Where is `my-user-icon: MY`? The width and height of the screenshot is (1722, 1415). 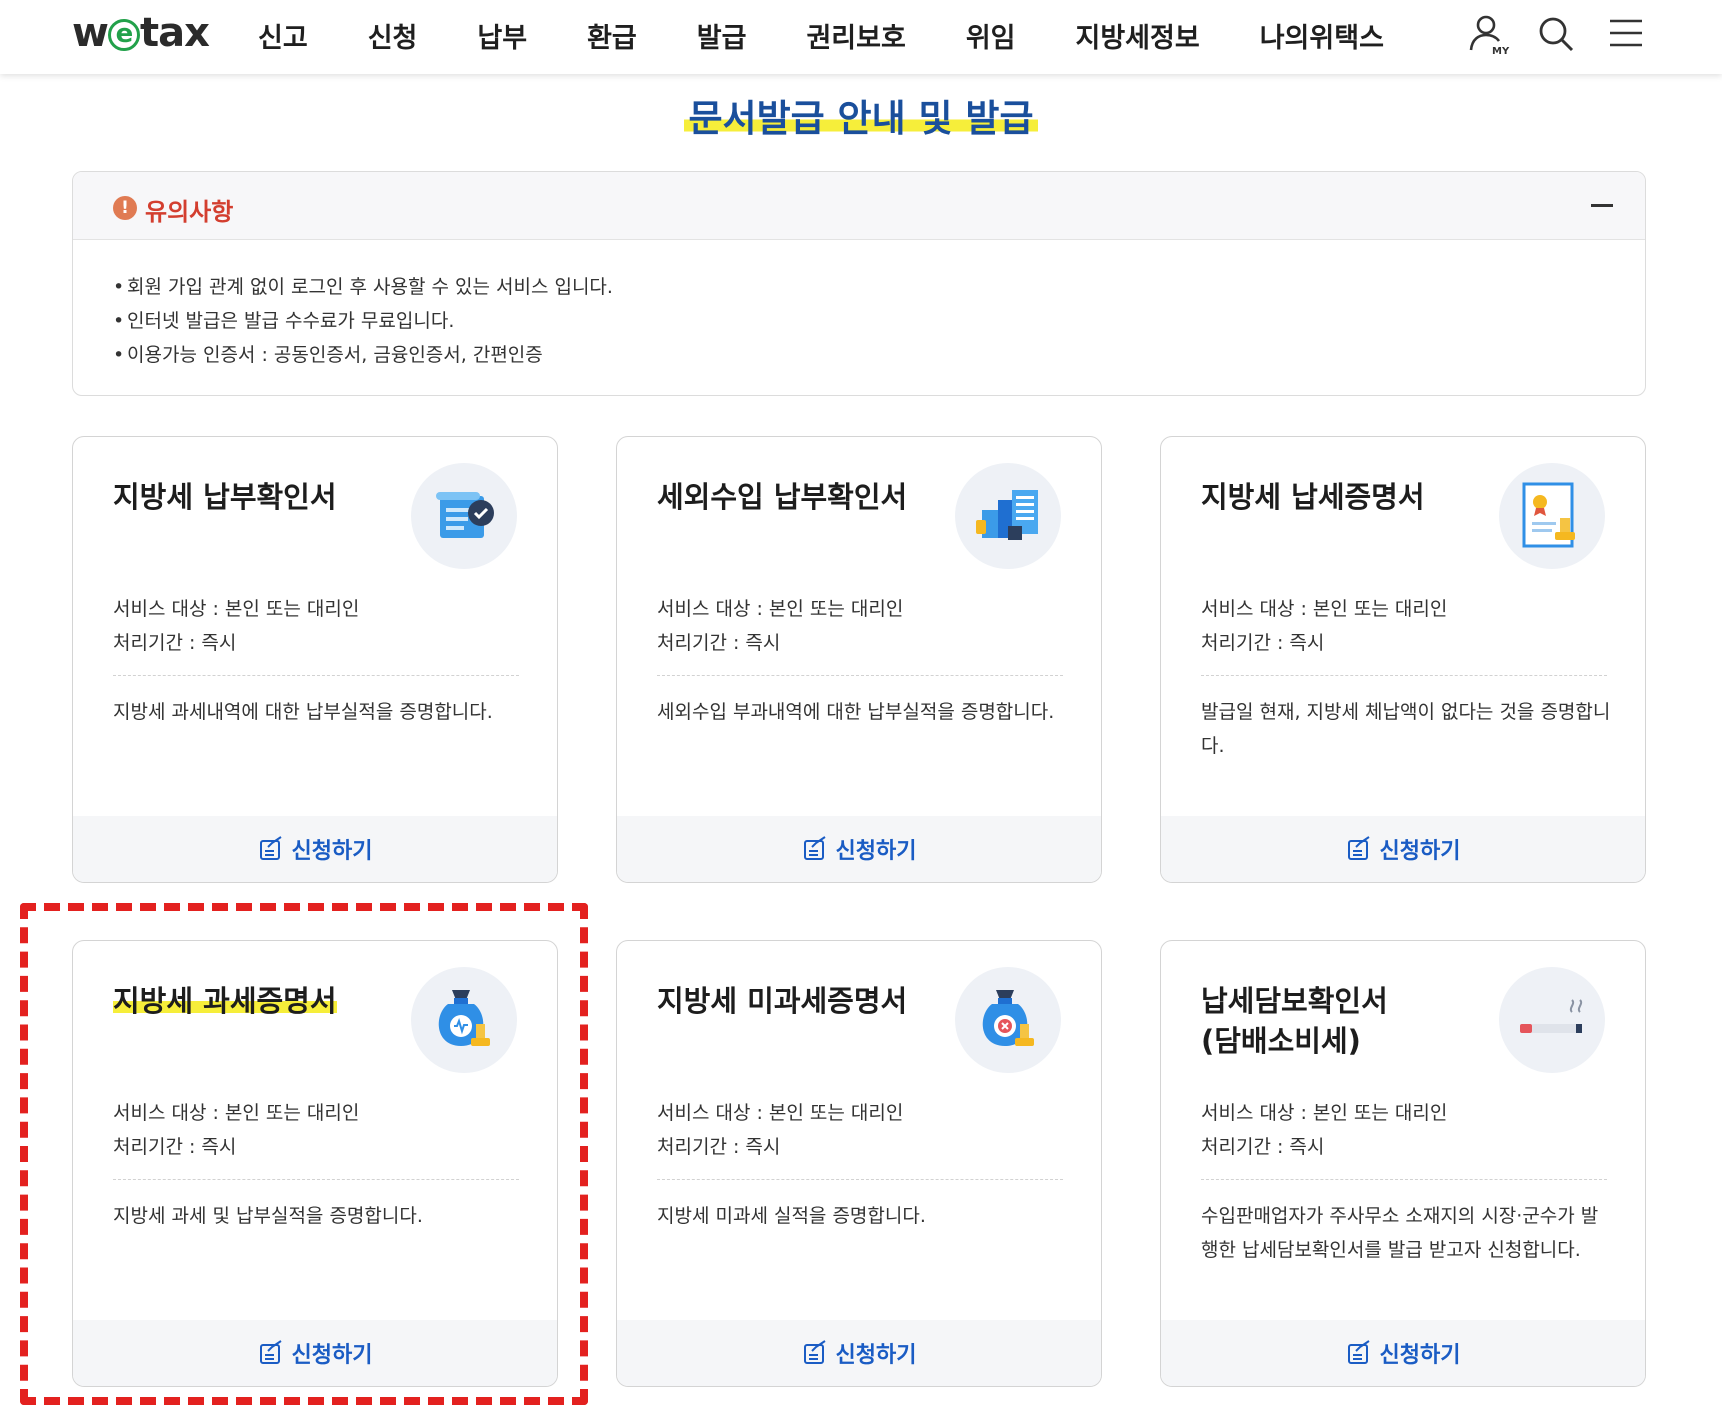 my-user-icon: MY is located at coordinates (1488, 34).